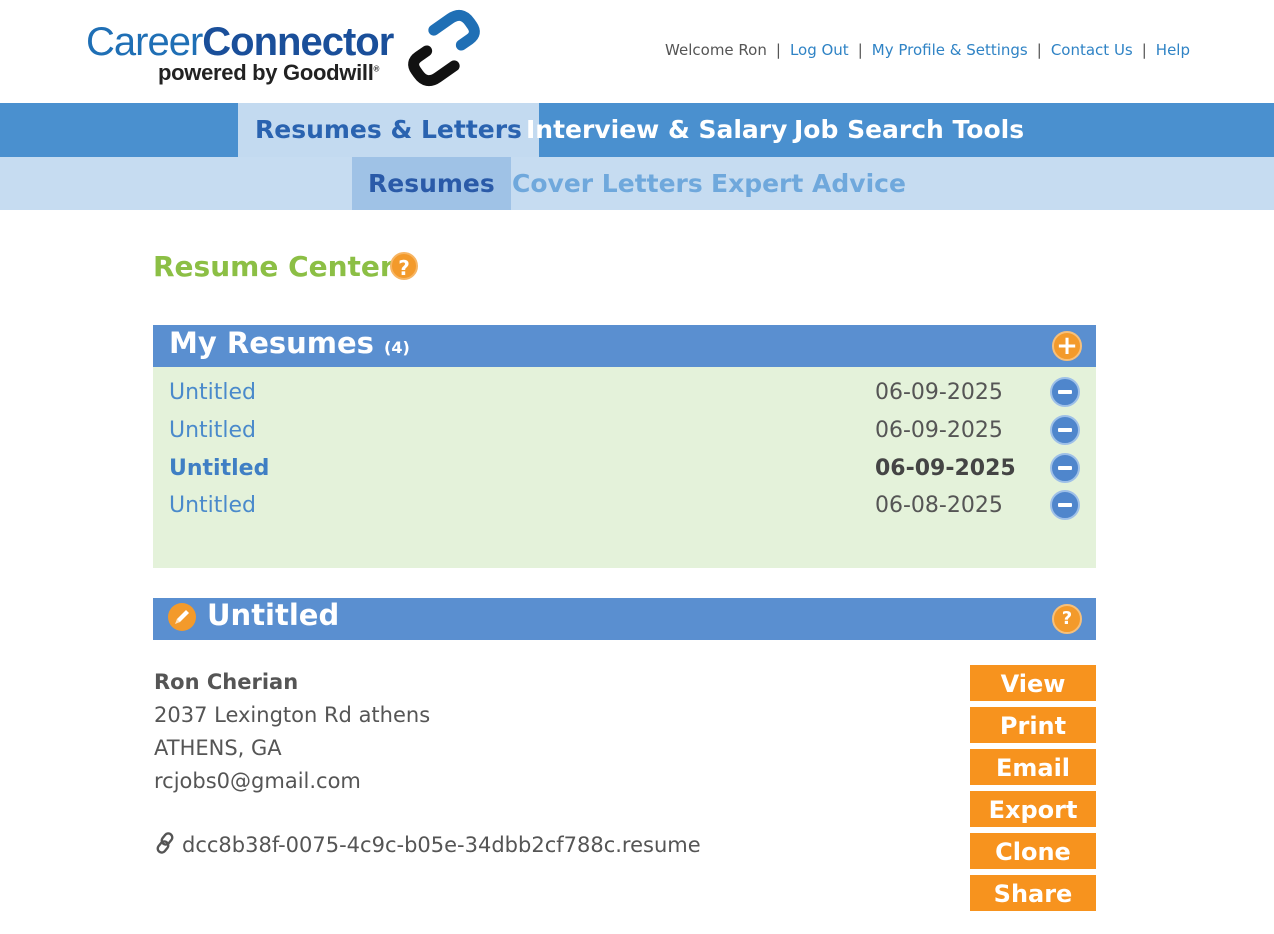 This screenshot has height=934, width=1274. Describe the element at coordinates (388, 130) in the screenshot. I see `tab-resumes-letters: Resumes & Letters` at that location.